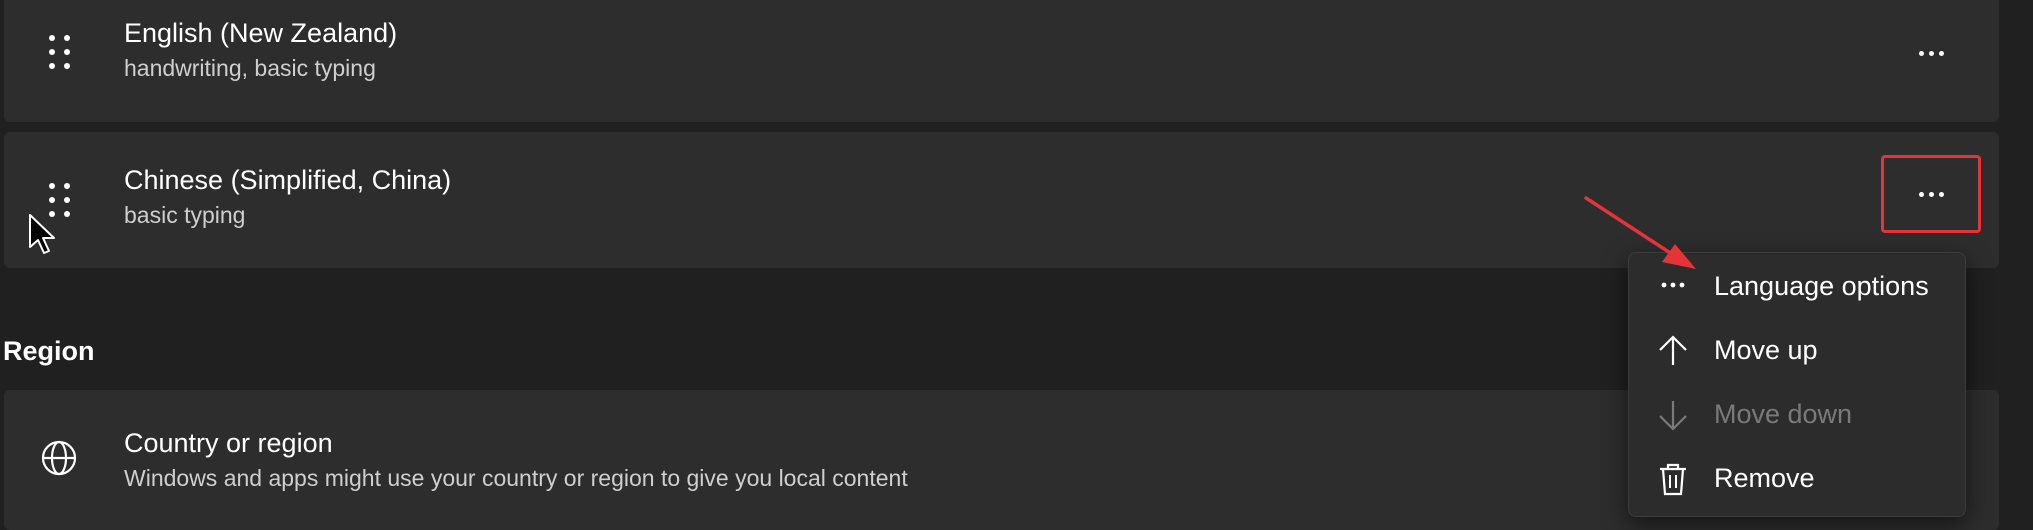 This screenshot has height=530, width=2033. Describe the element at coordinates (42, 234) in the screenshot. I see `mouse-cursor-icon` at that location.